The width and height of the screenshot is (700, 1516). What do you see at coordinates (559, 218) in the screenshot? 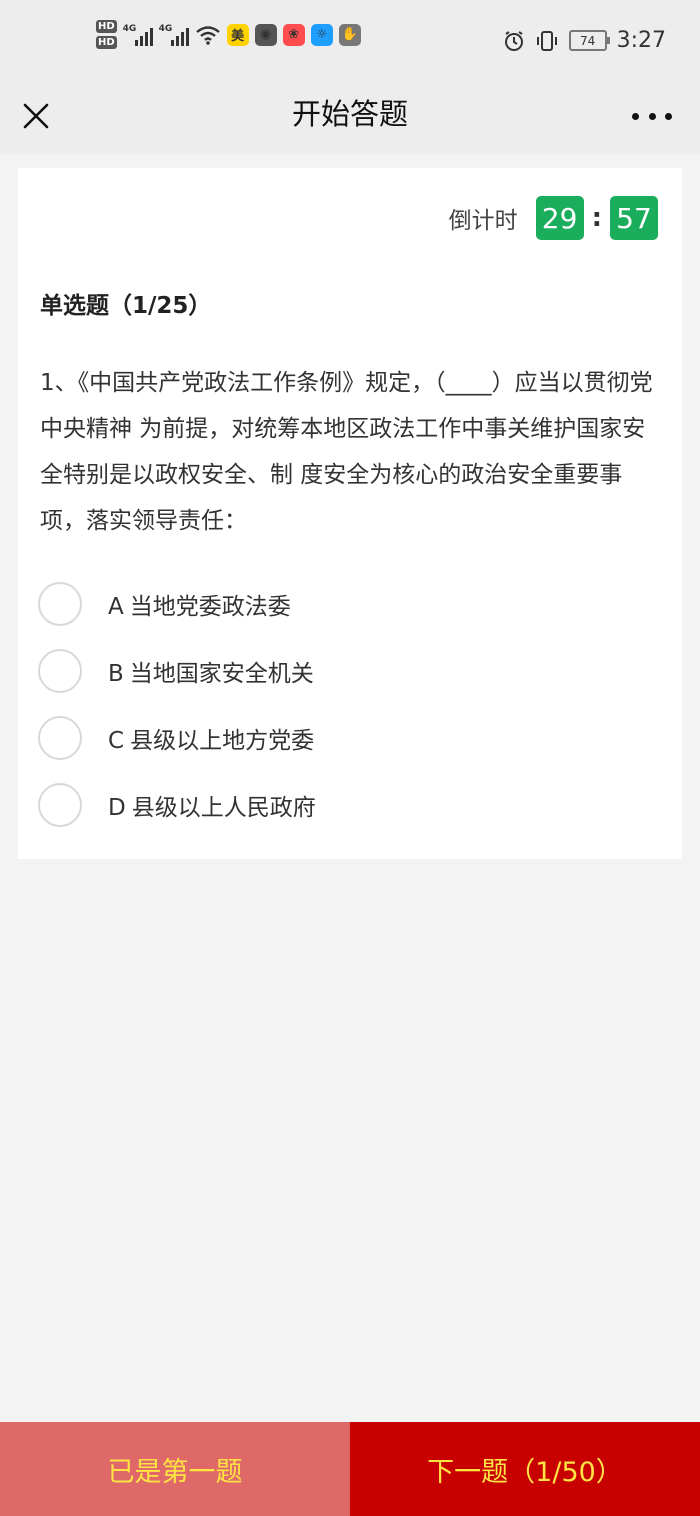
I see `timer-minutes: 29` at bounding box center [559, 218].